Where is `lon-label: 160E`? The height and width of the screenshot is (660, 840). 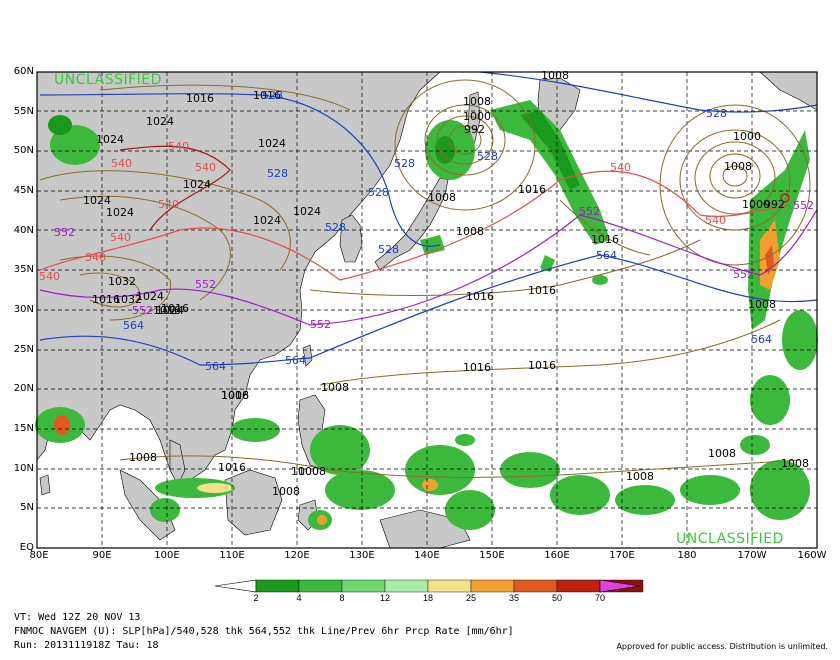 lon-label: 160E is located at coordinates (557, 555).